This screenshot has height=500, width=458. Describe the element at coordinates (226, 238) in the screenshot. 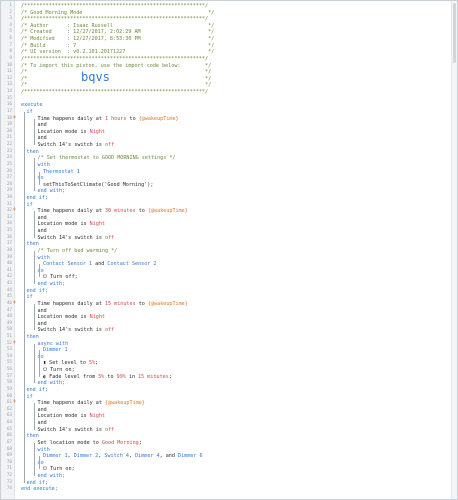

I see `code-line: 36 Switch 14's switch is off` at that location.